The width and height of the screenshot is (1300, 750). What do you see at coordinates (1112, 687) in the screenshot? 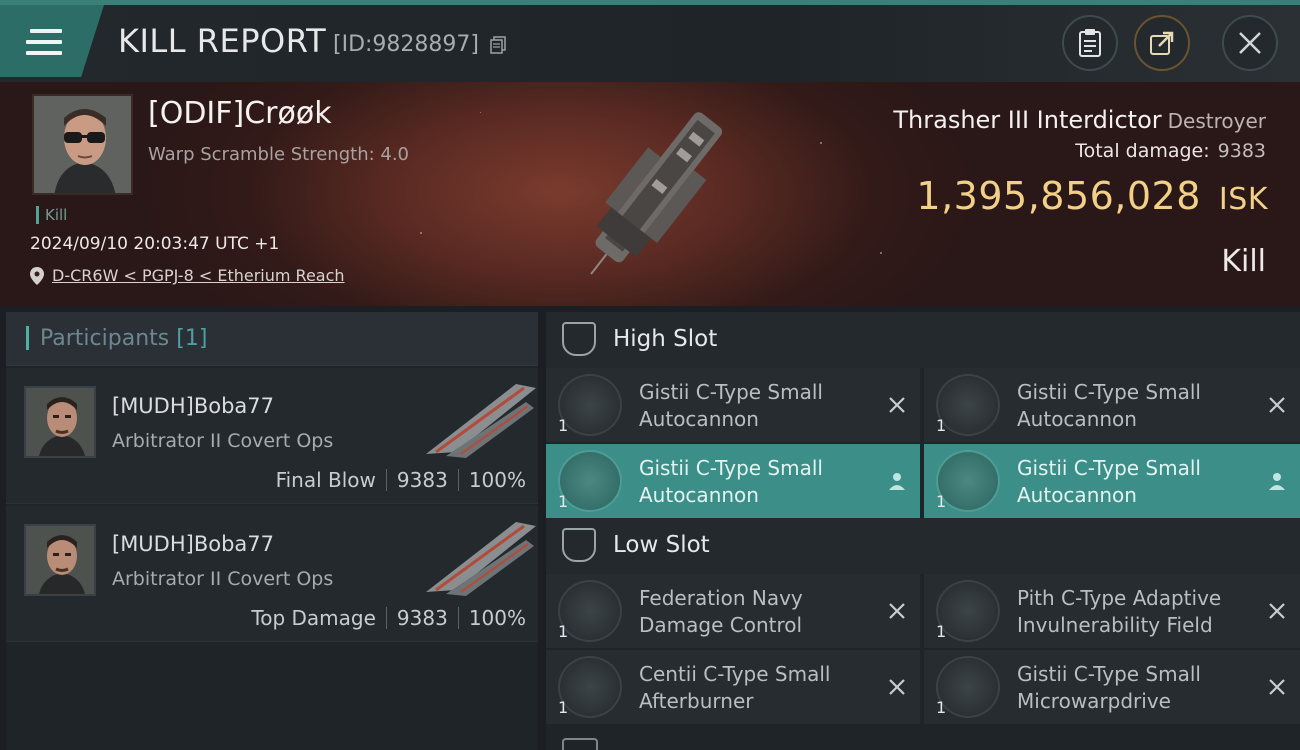
I see `module-item: 1 Gistii C-Type Small Microwarpdrive` at bounding box center [1112, 687].